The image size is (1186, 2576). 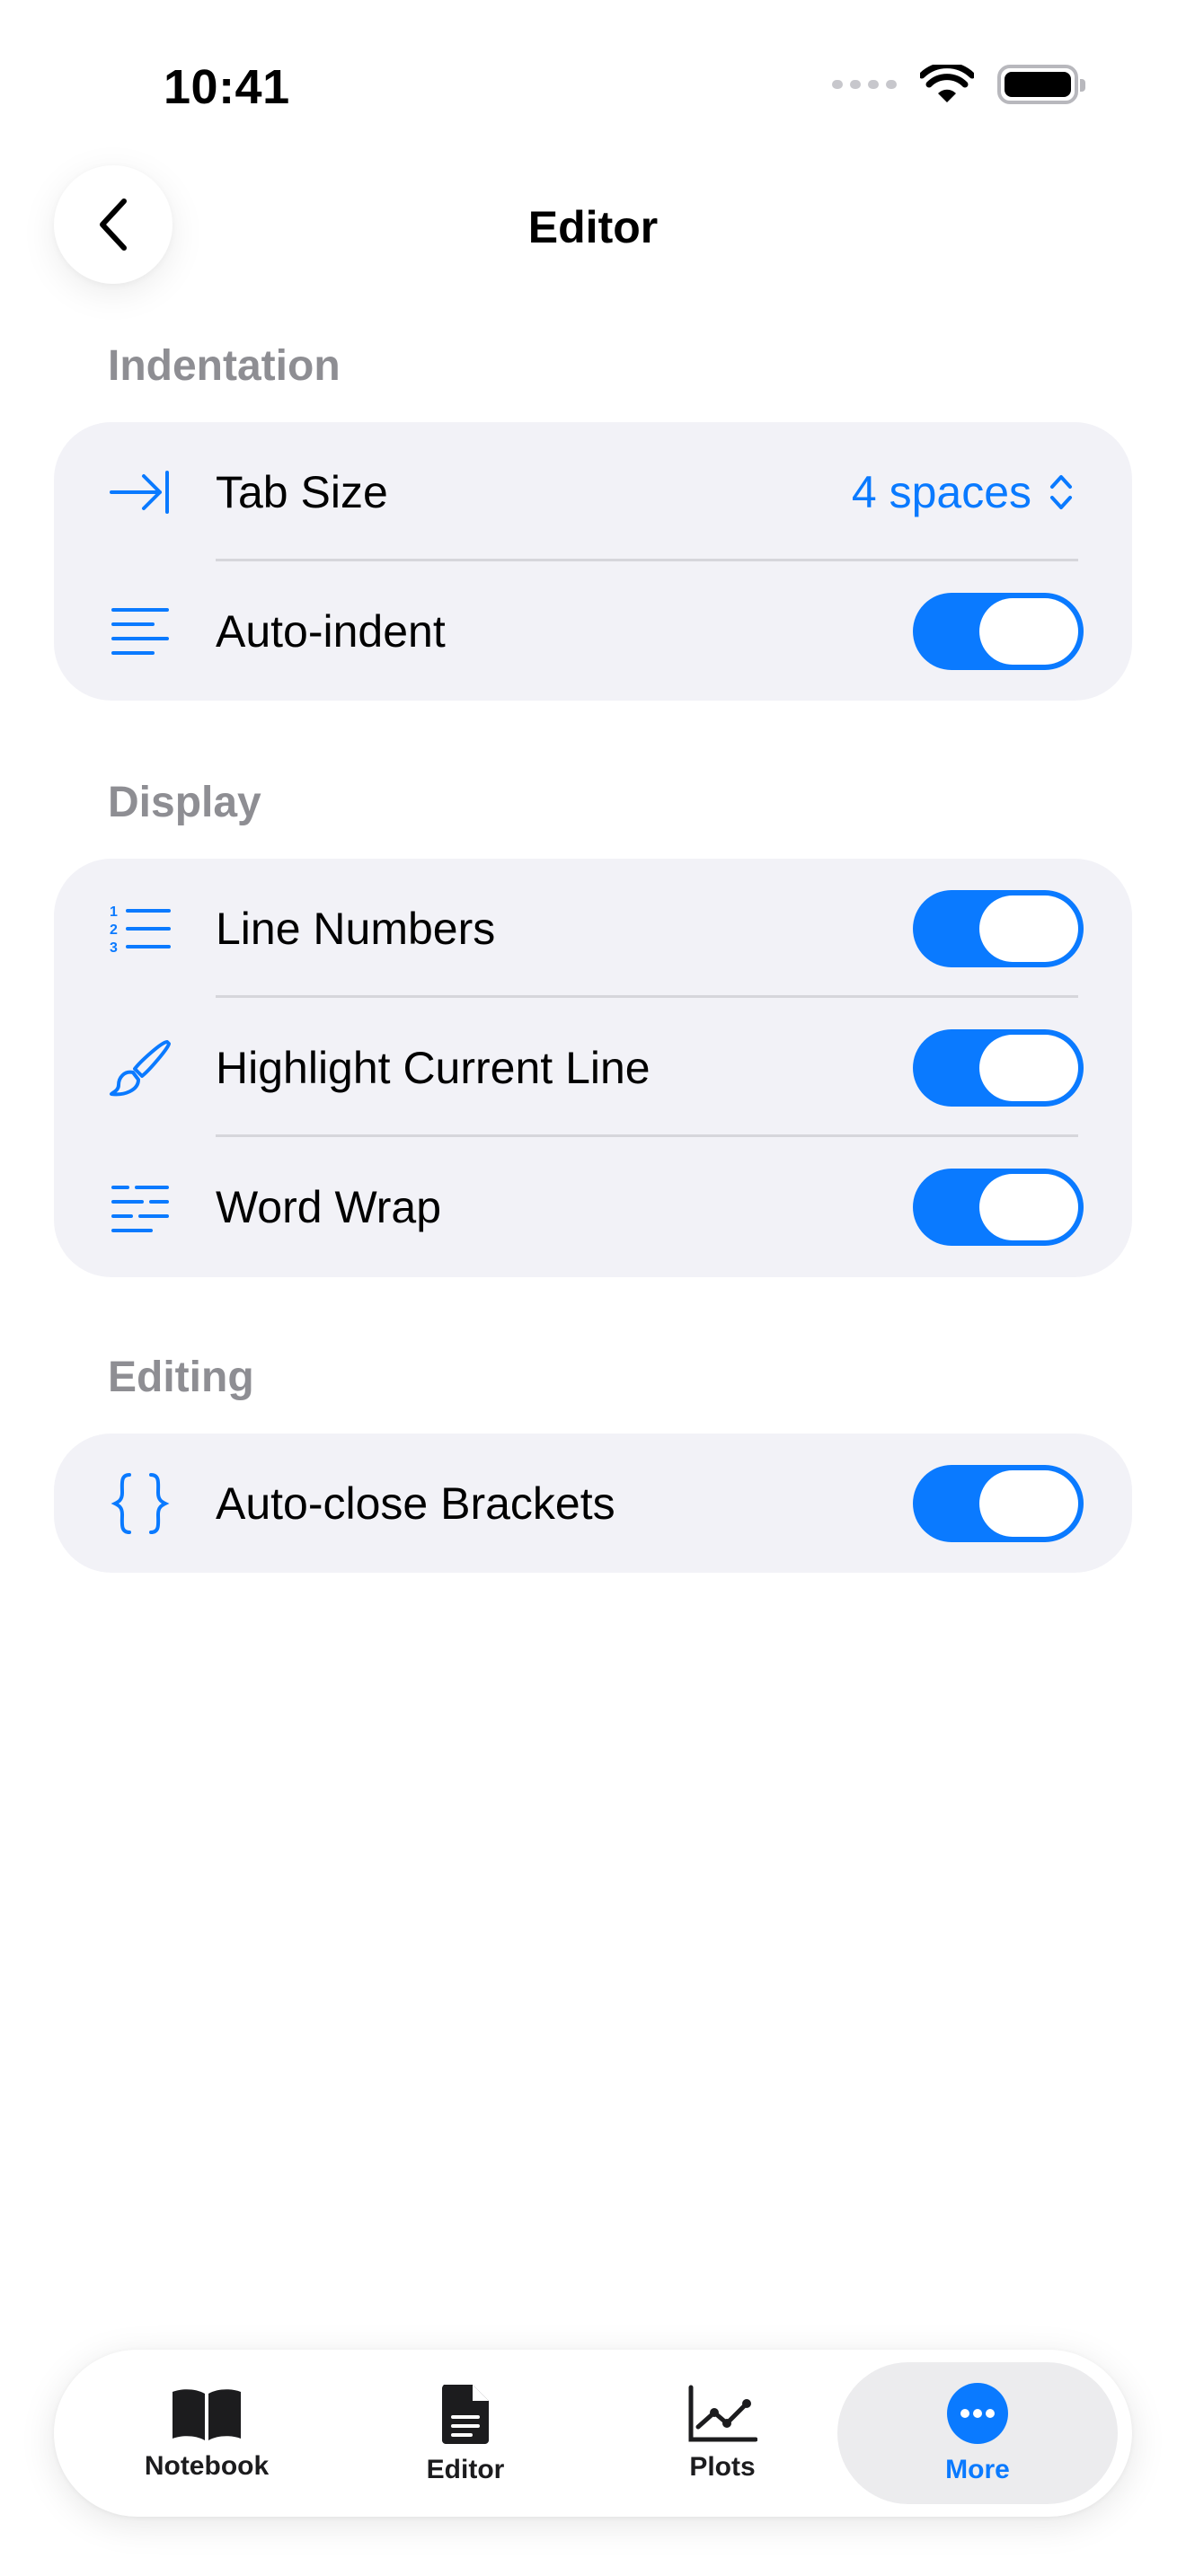 What do you see at coordinates (356, 928) in the screenshot?
I see `row-label: Line Numbers` at bounding box center [356, 928].